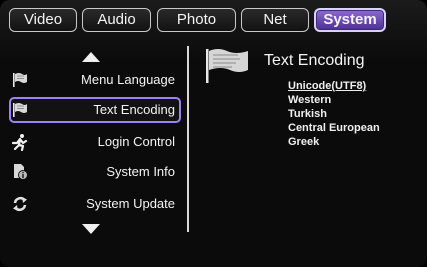 The width and height of the screenshot is (427, 267). I want to click on menu-item-label: Login Control, so click(136, 141).